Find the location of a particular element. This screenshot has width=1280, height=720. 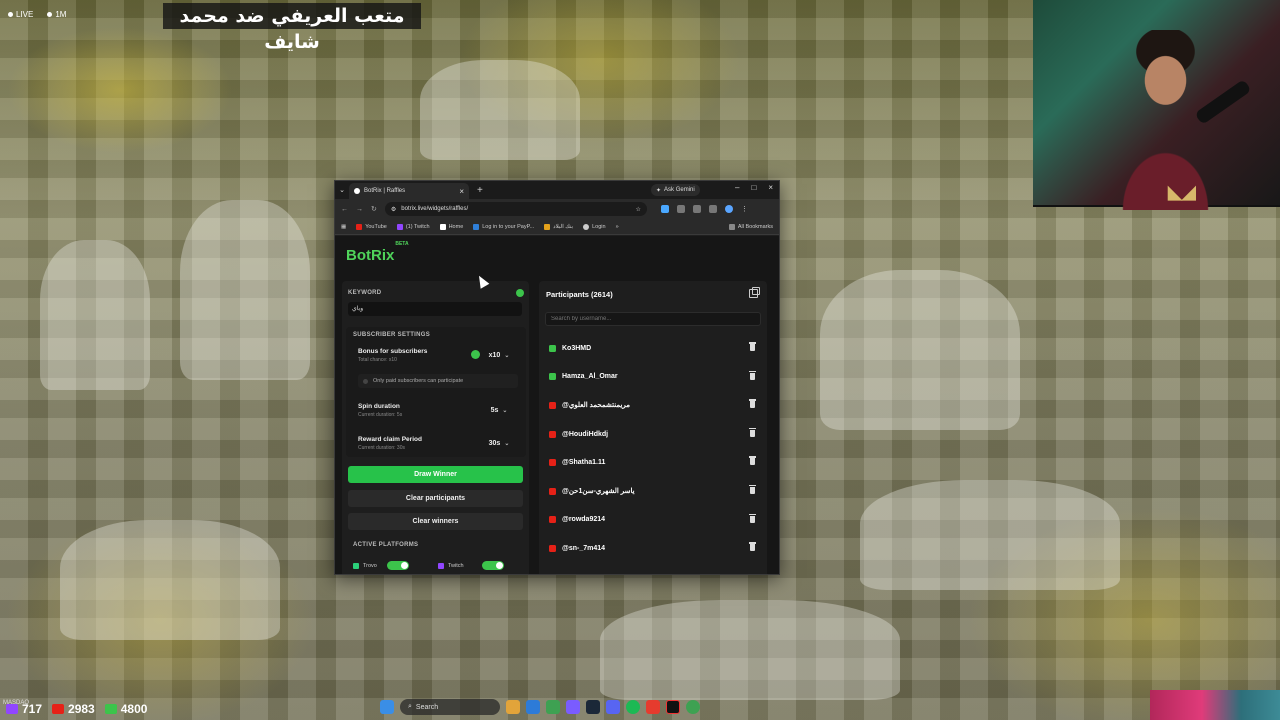

sponsor-banner is located at coordinates (1215, 705).